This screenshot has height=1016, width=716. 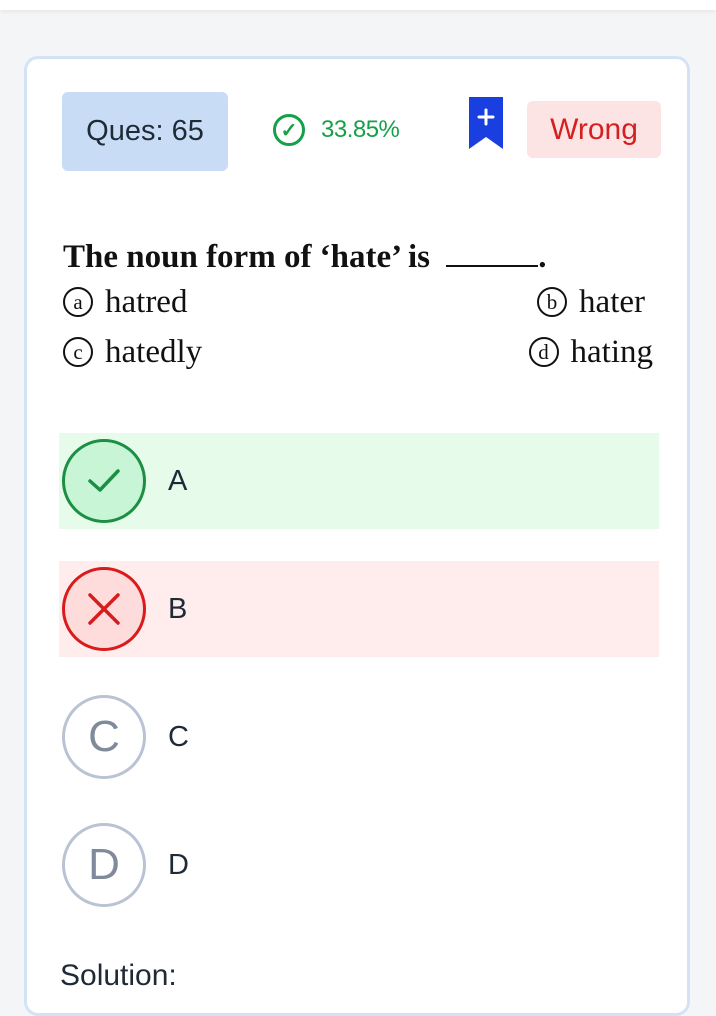 I want to click on question-end-punct: ., so click(x=542, y=257).